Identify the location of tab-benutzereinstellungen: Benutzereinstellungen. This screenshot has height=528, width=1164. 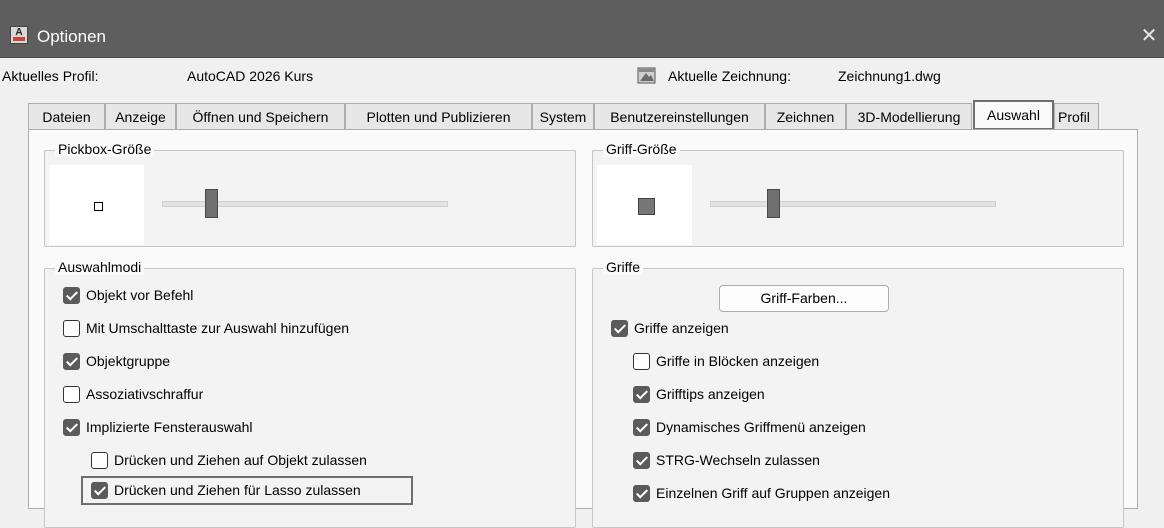
(679, 116).